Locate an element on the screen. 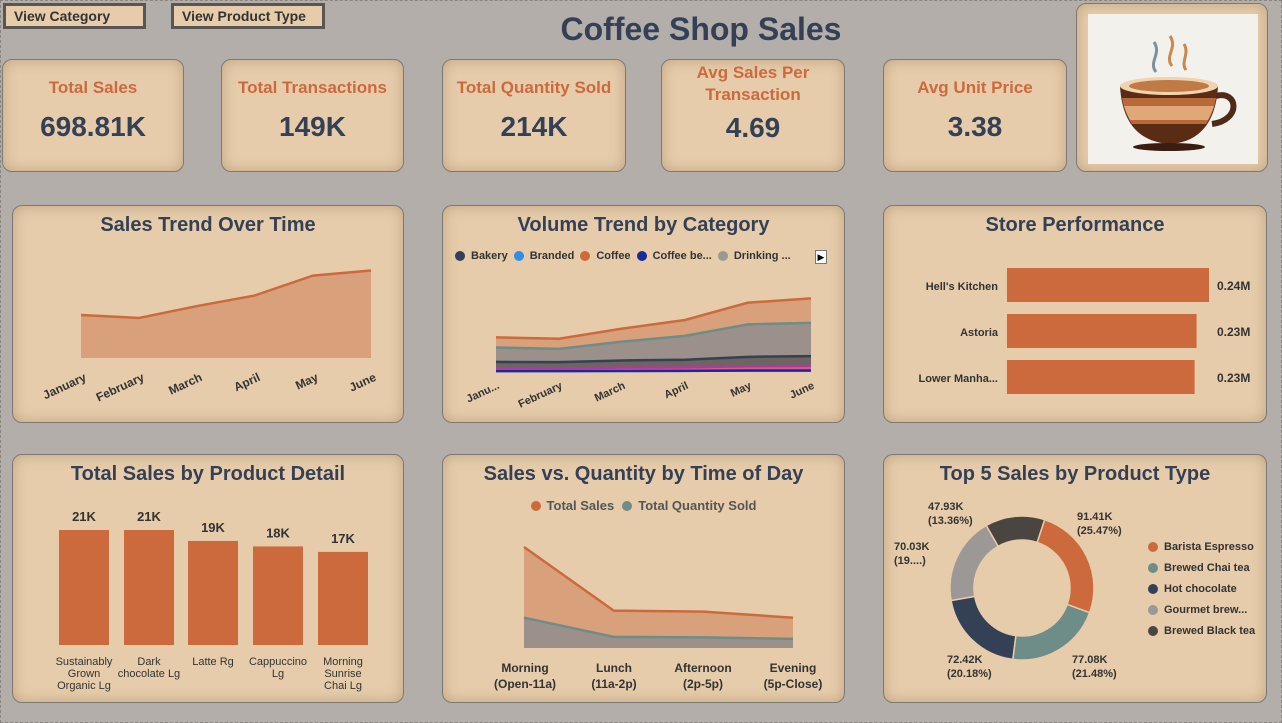 The image size is (1282, 723). kpi-value: 4.69 is located at coordinates (753, 127).